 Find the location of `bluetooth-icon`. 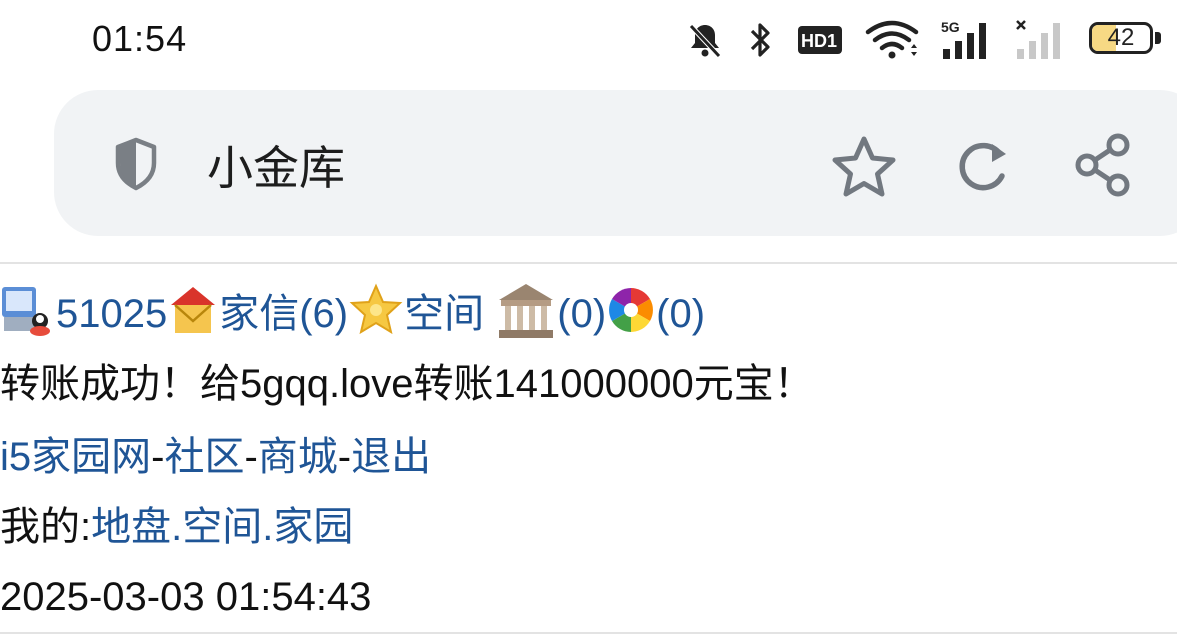

bluetooth-icon is located at coordinates (760, 40).